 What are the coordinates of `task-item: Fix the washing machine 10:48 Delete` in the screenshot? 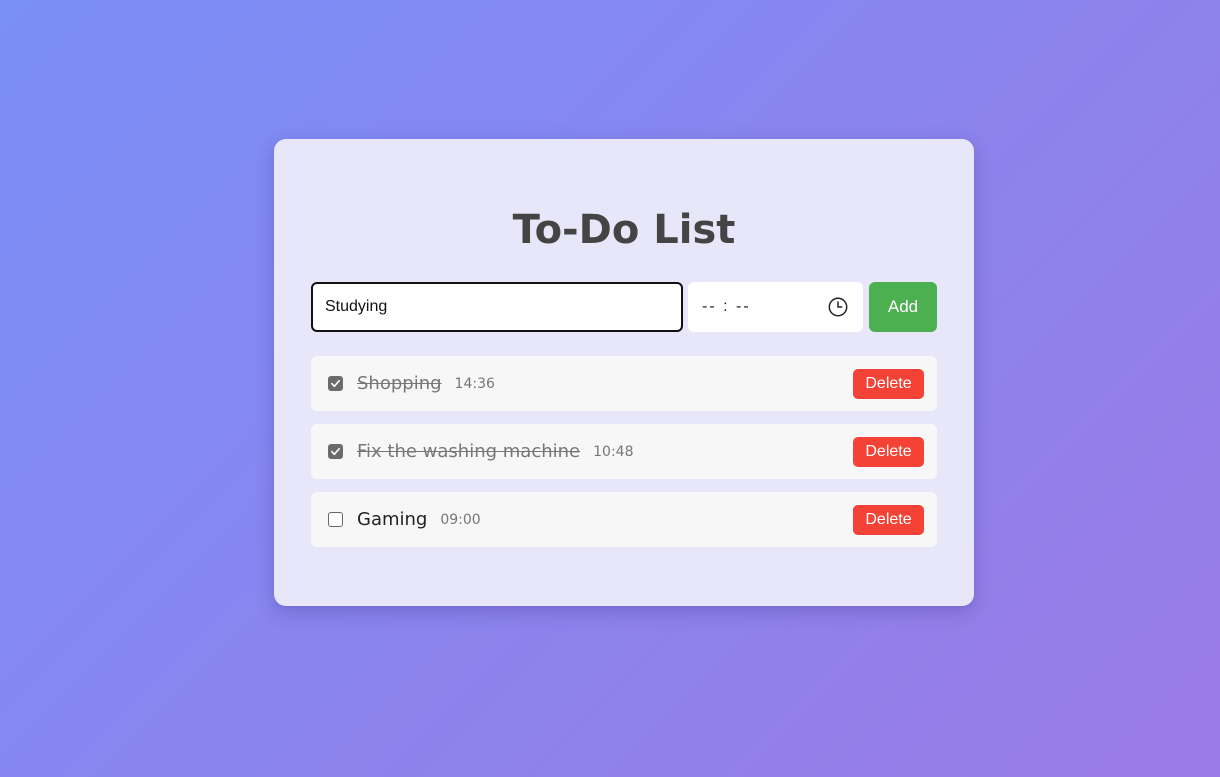 It's located at (624, 451).